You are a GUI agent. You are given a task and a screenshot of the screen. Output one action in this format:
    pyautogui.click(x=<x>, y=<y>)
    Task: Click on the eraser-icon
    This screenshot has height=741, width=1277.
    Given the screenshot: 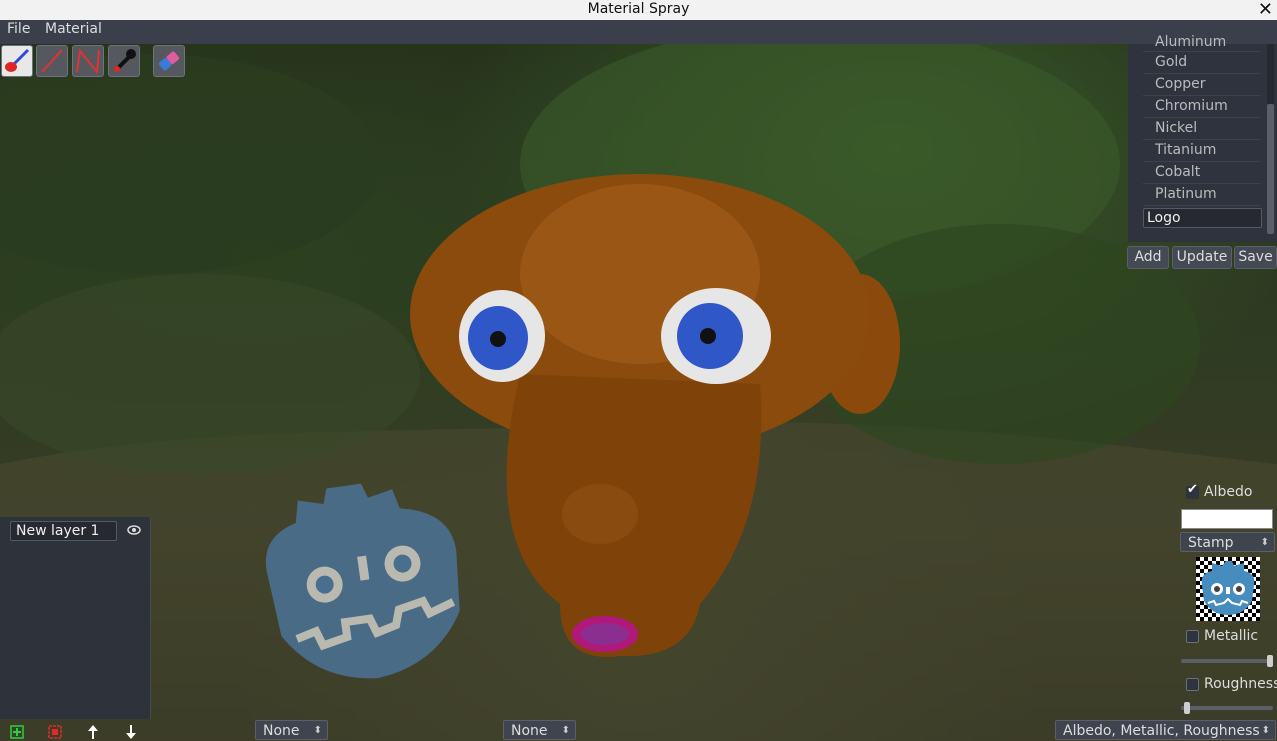 What is the action you would take?
    pyautogui.click(x=169, y=61)
    